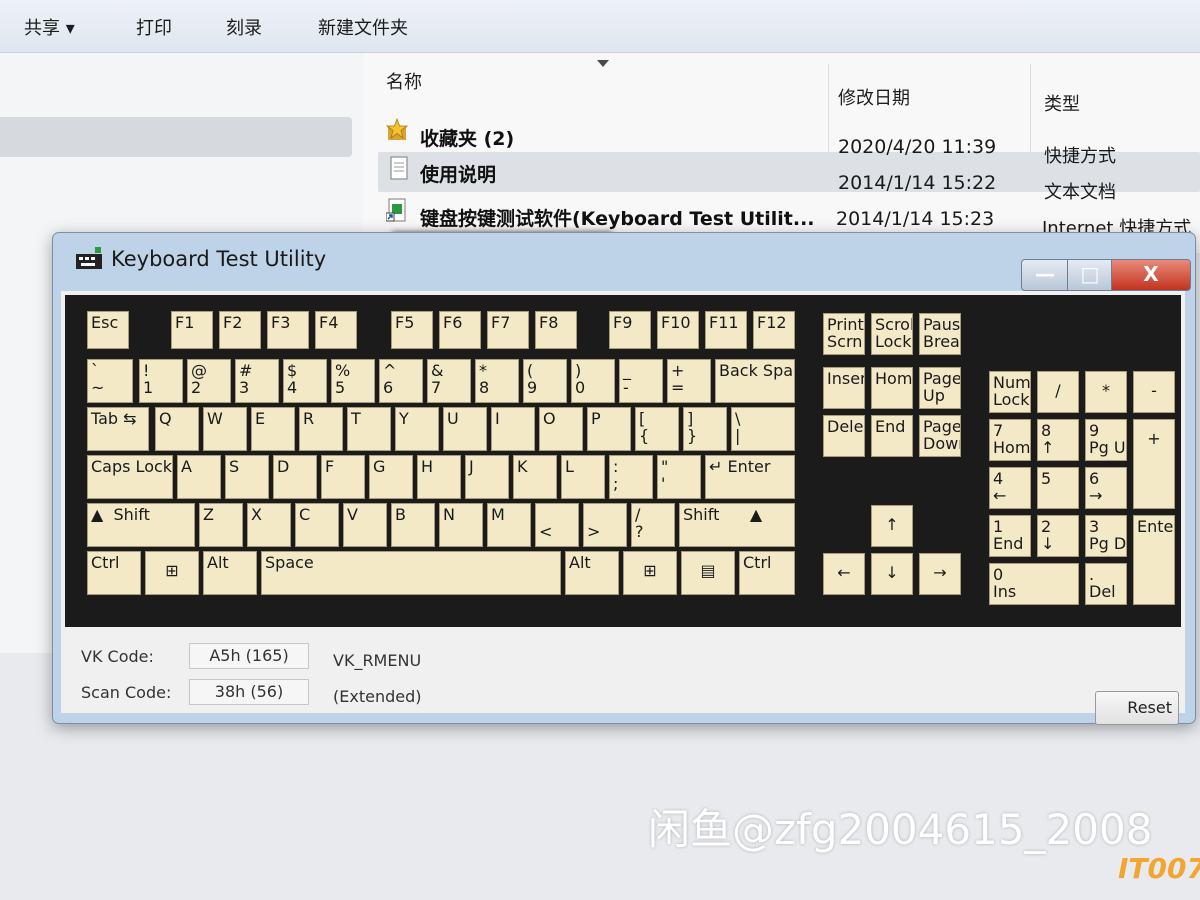  What do you see at coordinates (583, 477) in the screenshot?
I see `key-l: L` at bounding box center [583, 477].